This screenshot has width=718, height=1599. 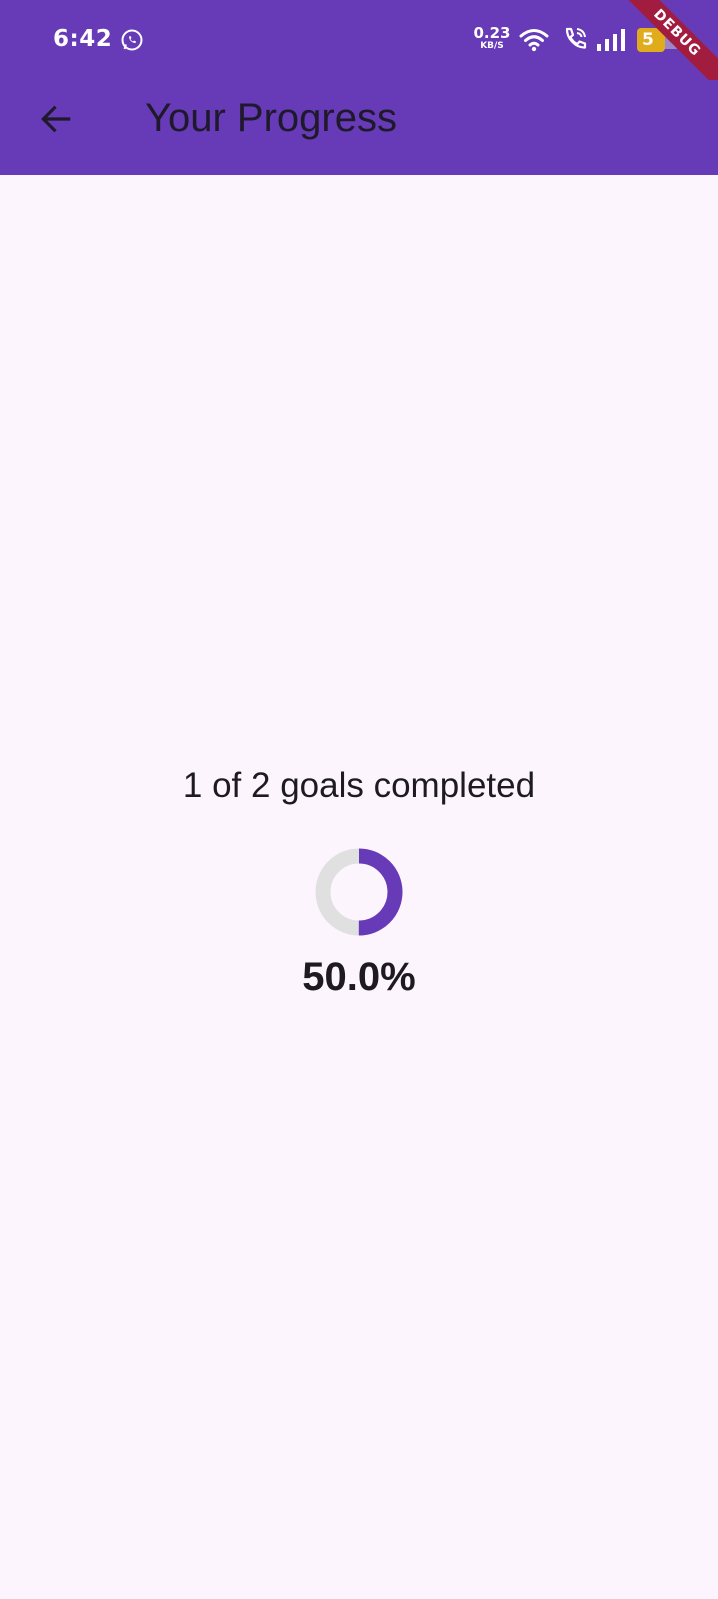 I want to click on whatsapp-icon, so click(x=132, y=40).